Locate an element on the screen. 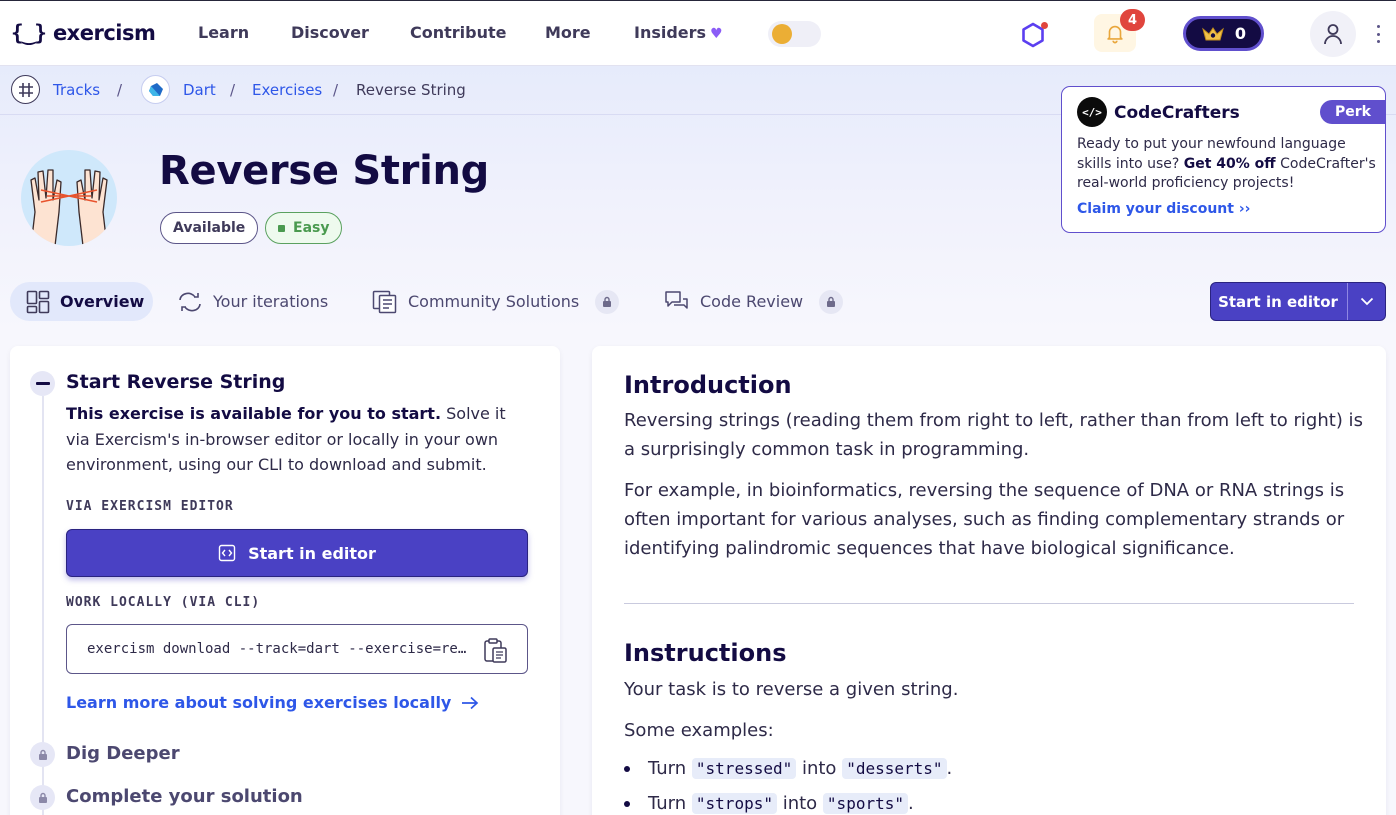 This screenshot has height=815, width=1396. iterations-icon is located at coordinates (190, 301).